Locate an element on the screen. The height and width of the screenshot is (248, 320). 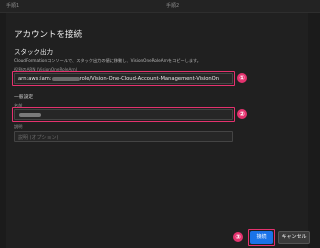
step-1-label: 手順1 is located at coordinates (13, 6).